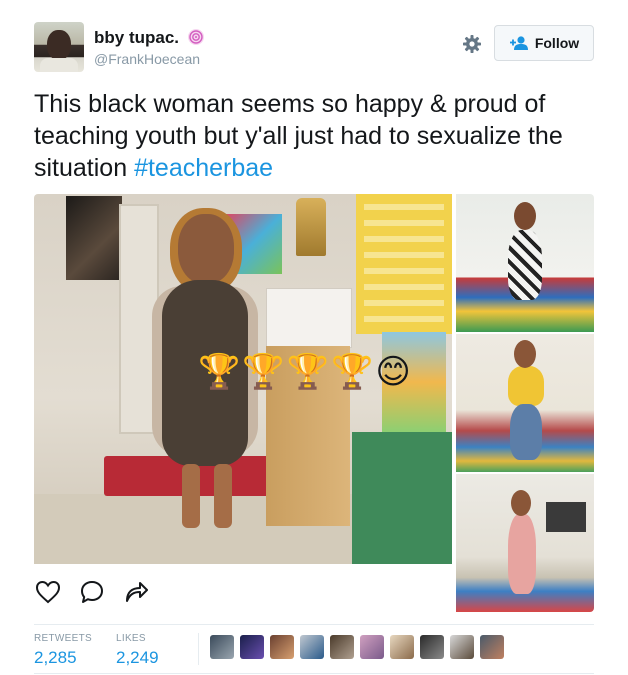 The width and height of the screenshot is (628, 675). What do you see at coordinates (309, 318) in the screenshot?
I see `whiteboard` at bounding box center [309, 318].